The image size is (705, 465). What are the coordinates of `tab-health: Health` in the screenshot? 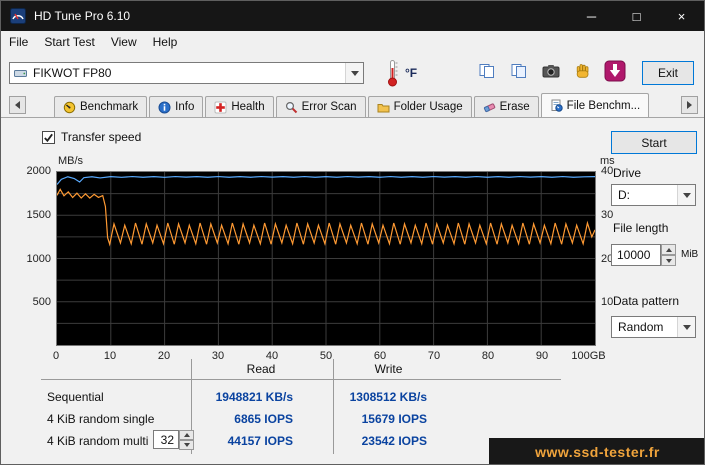 It's located at (239, 106).